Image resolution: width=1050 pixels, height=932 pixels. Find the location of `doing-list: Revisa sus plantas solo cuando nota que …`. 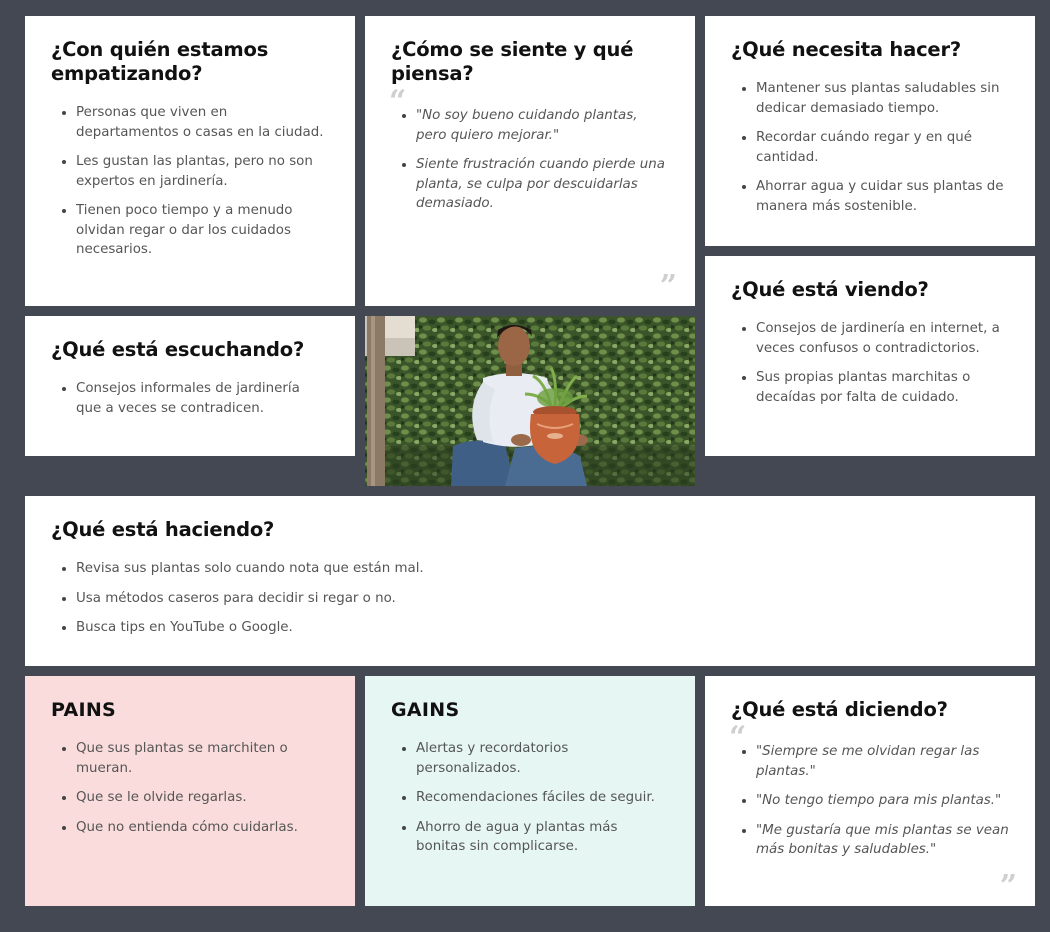

doing-list: Revisa sus plantas solo cuando nota que … is located at coordinates (530, 598).